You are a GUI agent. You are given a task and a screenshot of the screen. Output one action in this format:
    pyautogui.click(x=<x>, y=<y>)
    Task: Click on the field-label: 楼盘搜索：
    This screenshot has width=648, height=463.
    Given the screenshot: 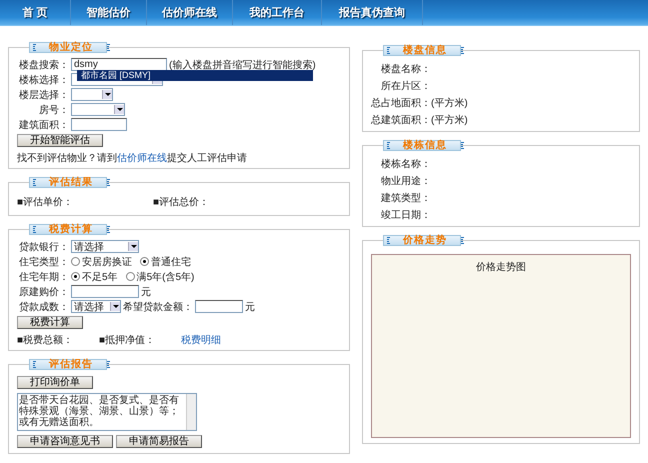 What is the action you would take?
    pyautogui.click(x=43, y=65)
    